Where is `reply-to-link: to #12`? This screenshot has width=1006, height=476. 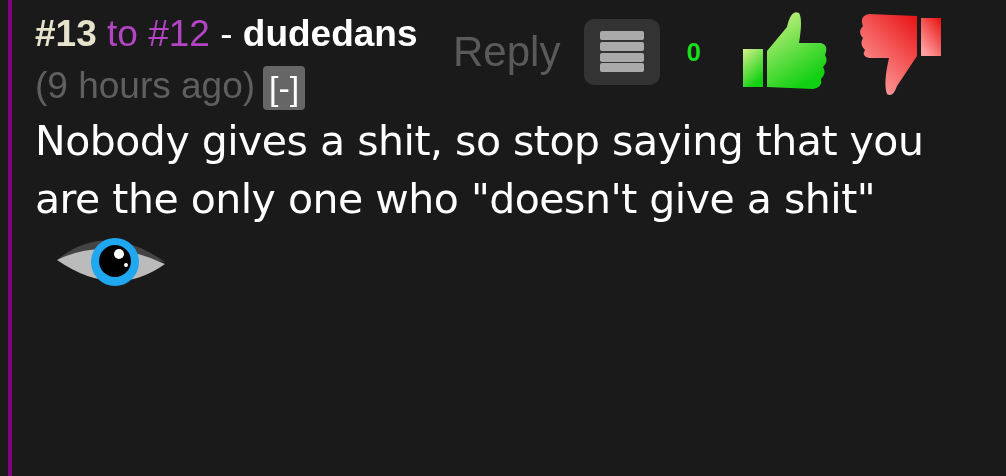
reply-to-link: to #12 is located at coordinates (158, 33).